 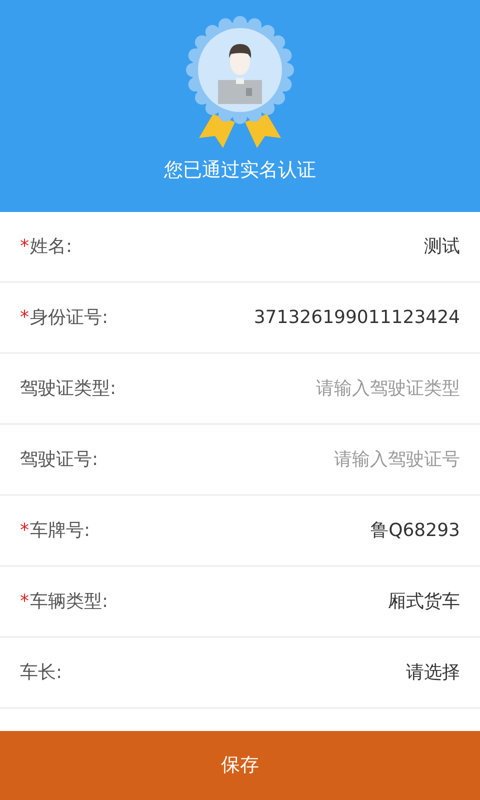 What do you see at coordinates (330, 672) in the screenshot?
I see `input-field: 请选择` at bounding box center [330, 672].